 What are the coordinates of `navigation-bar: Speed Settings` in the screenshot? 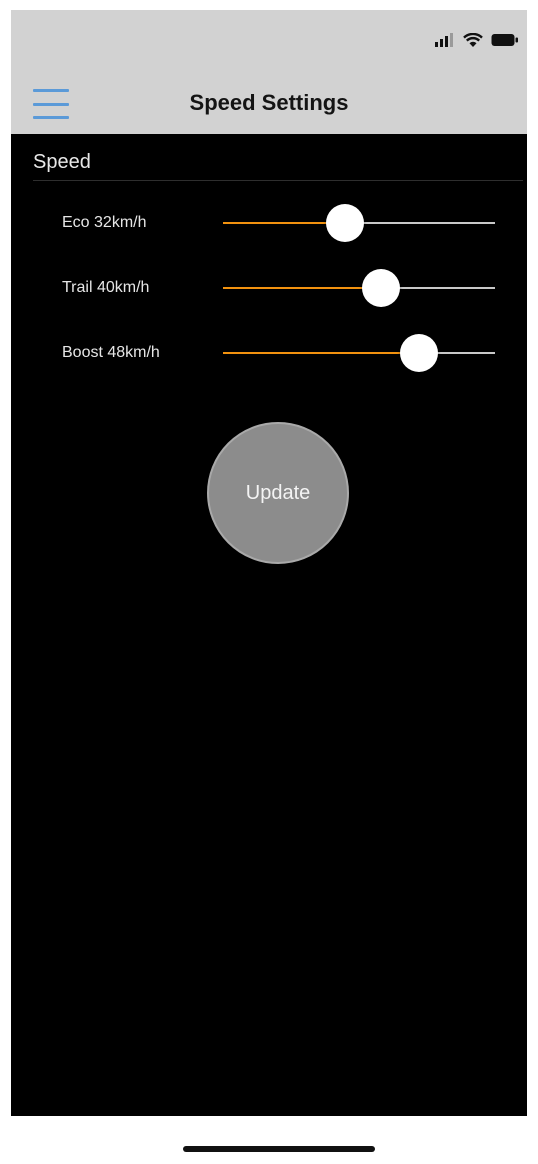 It's located at (269, 103).